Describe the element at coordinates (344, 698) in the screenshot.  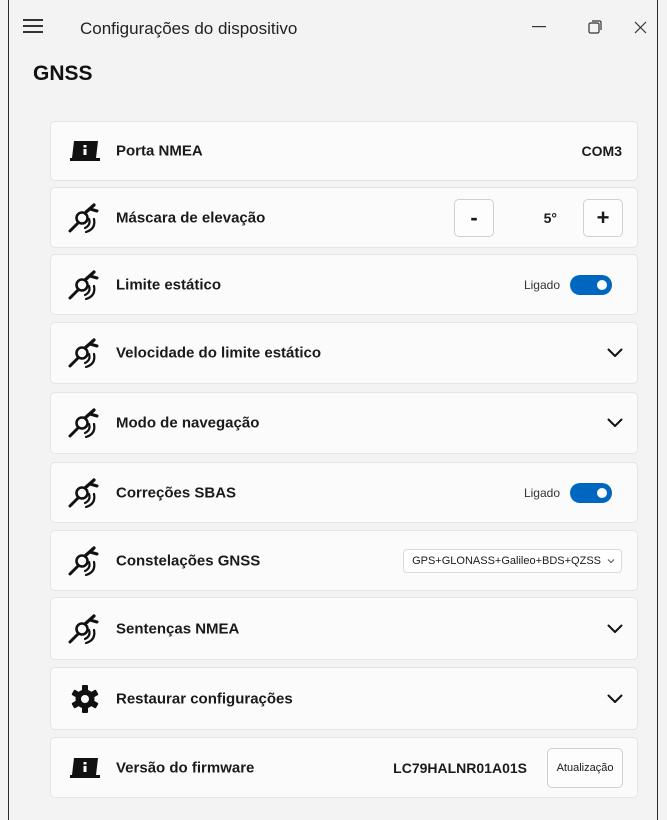
I see `restore-settings-card: Restaurar configurações` at that location.